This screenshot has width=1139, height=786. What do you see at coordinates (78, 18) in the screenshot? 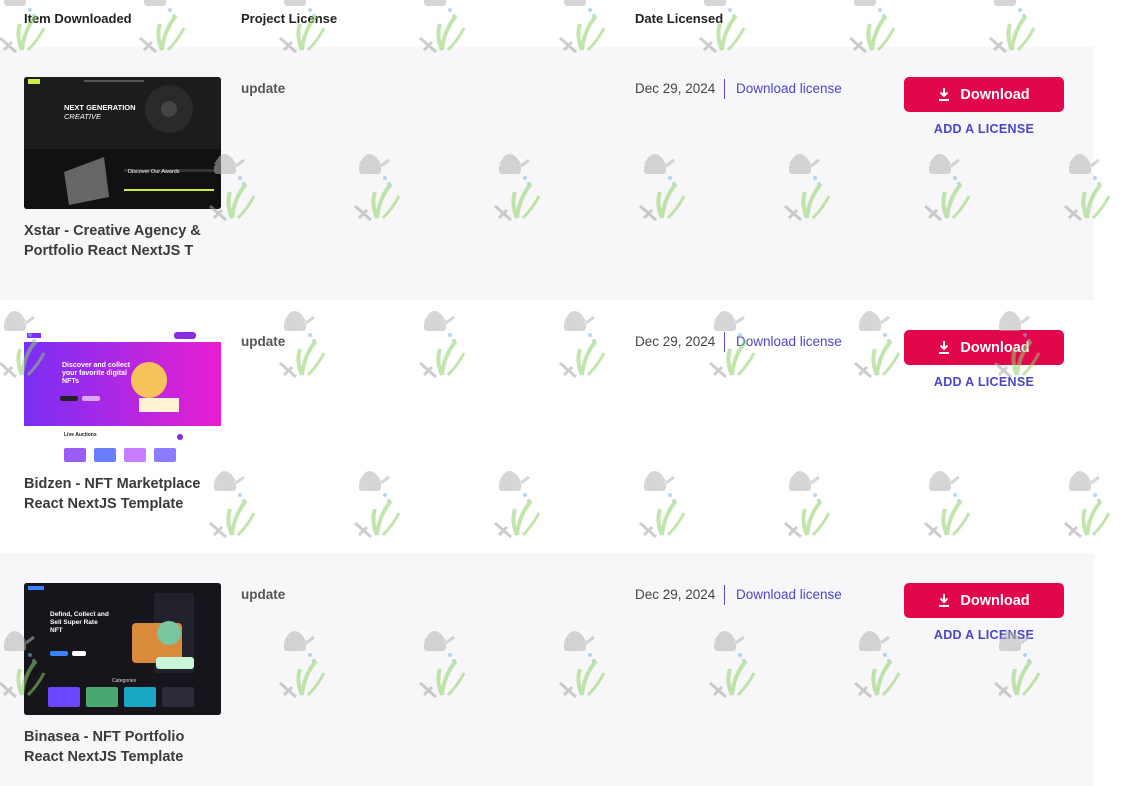
I see `column-header-item: Item Downloaded` at bounding box center [78, 18].